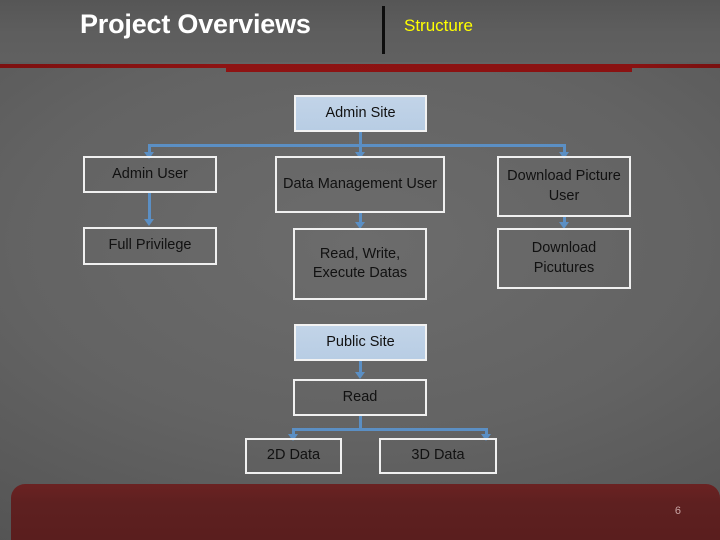  Describe the element at coordinates (438, 456) in the screenshot. I see `node-3d-data: 3D Data` at that location.